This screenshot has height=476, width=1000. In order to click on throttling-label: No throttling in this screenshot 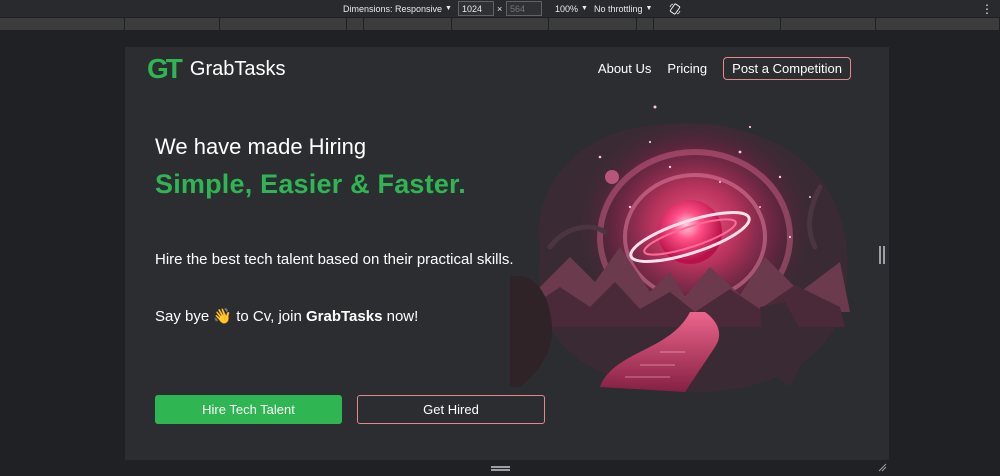, I will do `click(618, 8)`.